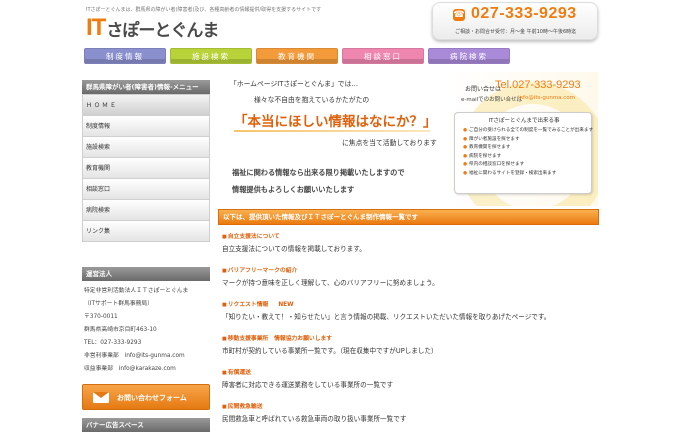 This screenshot has width=680, height=440. I want to click on nav-hospital-search: 病院検索, so click(469, 56).